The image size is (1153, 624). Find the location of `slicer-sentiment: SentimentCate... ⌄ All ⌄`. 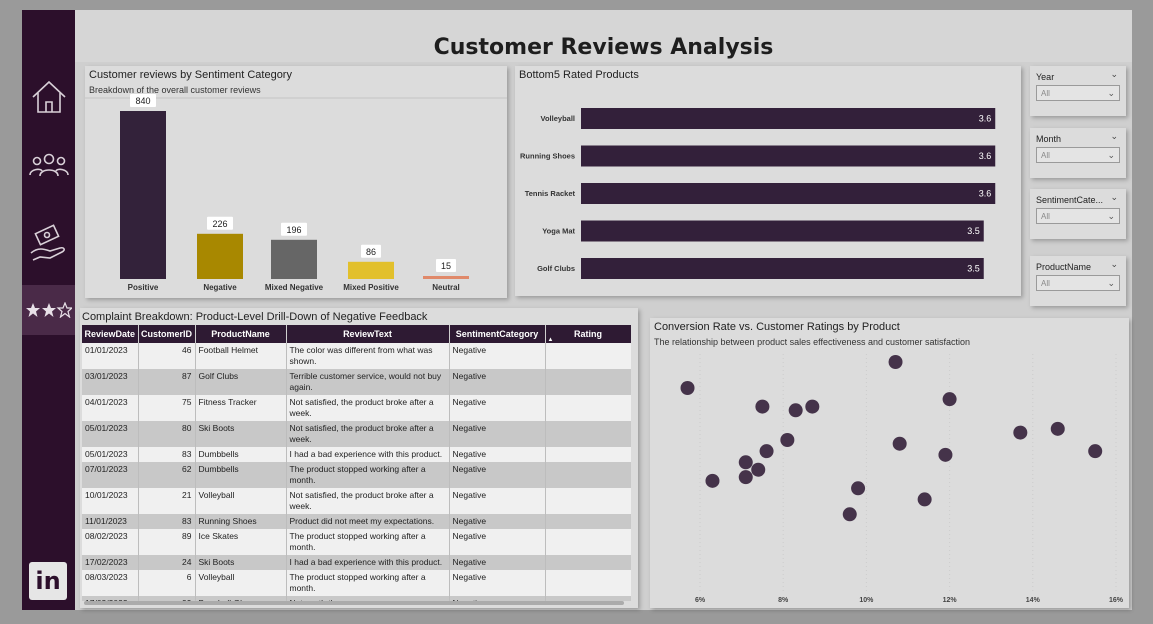

slicer-sentiment: SentimentCate... ⌄ All ⌄ is located at coordinates (1078, 214).